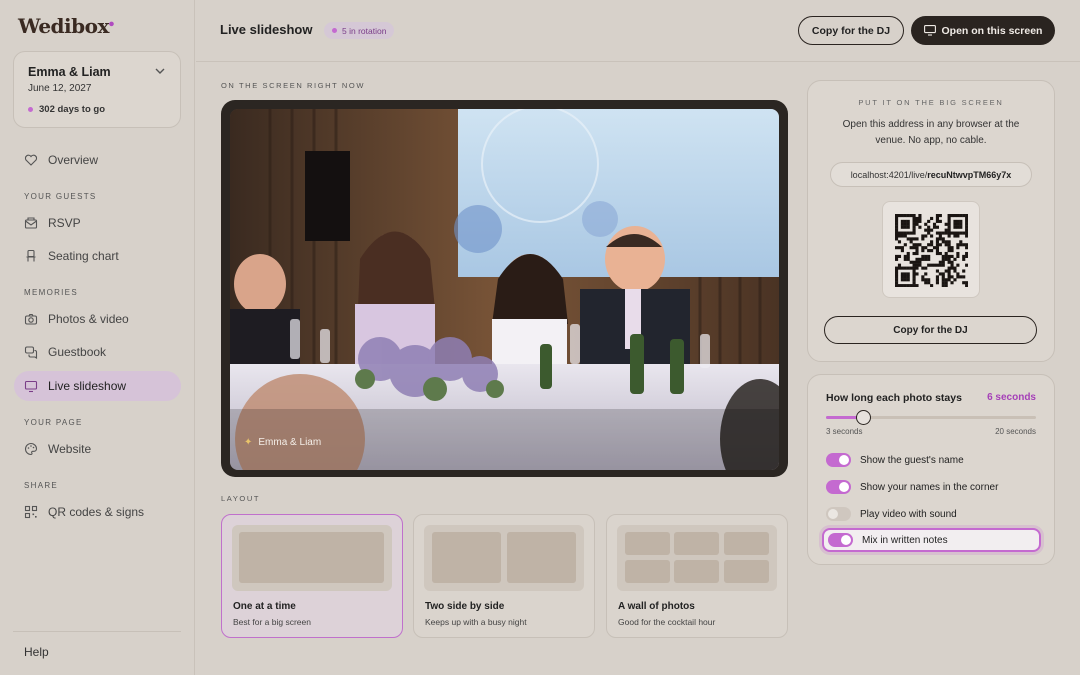 This screenshot has height=675, width=1080. I want to click on countdown: 302 days to go, so click(66, 109).